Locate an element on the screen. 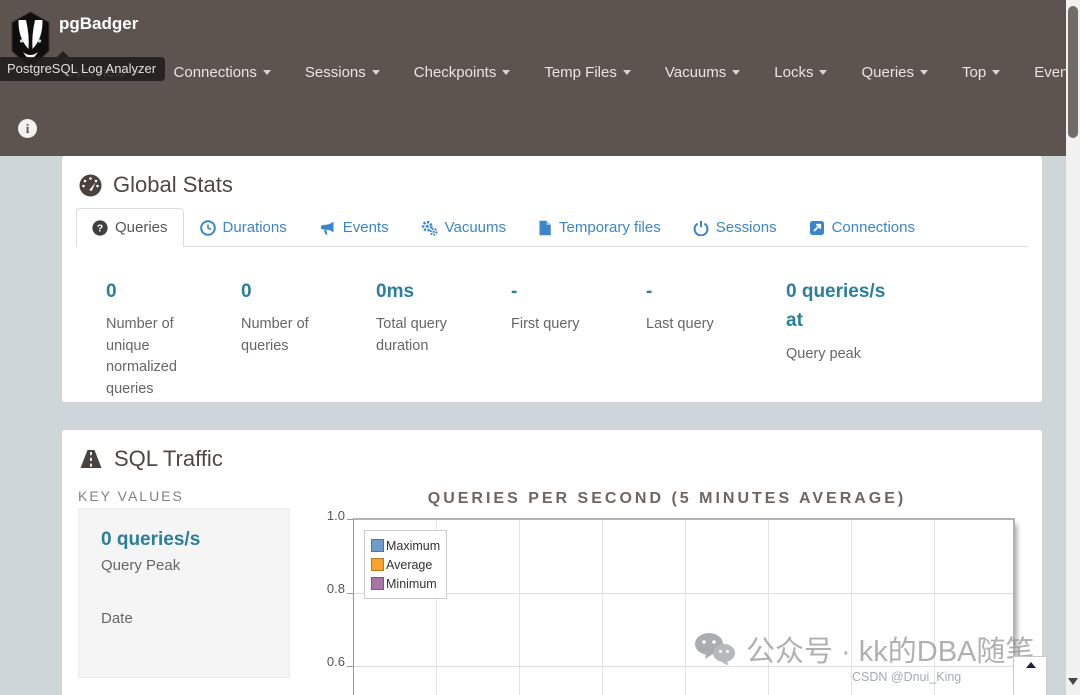 This screenshot has height=695, width=1080. ytick-0.6: 0.6 is located at coordinates (335, 661).